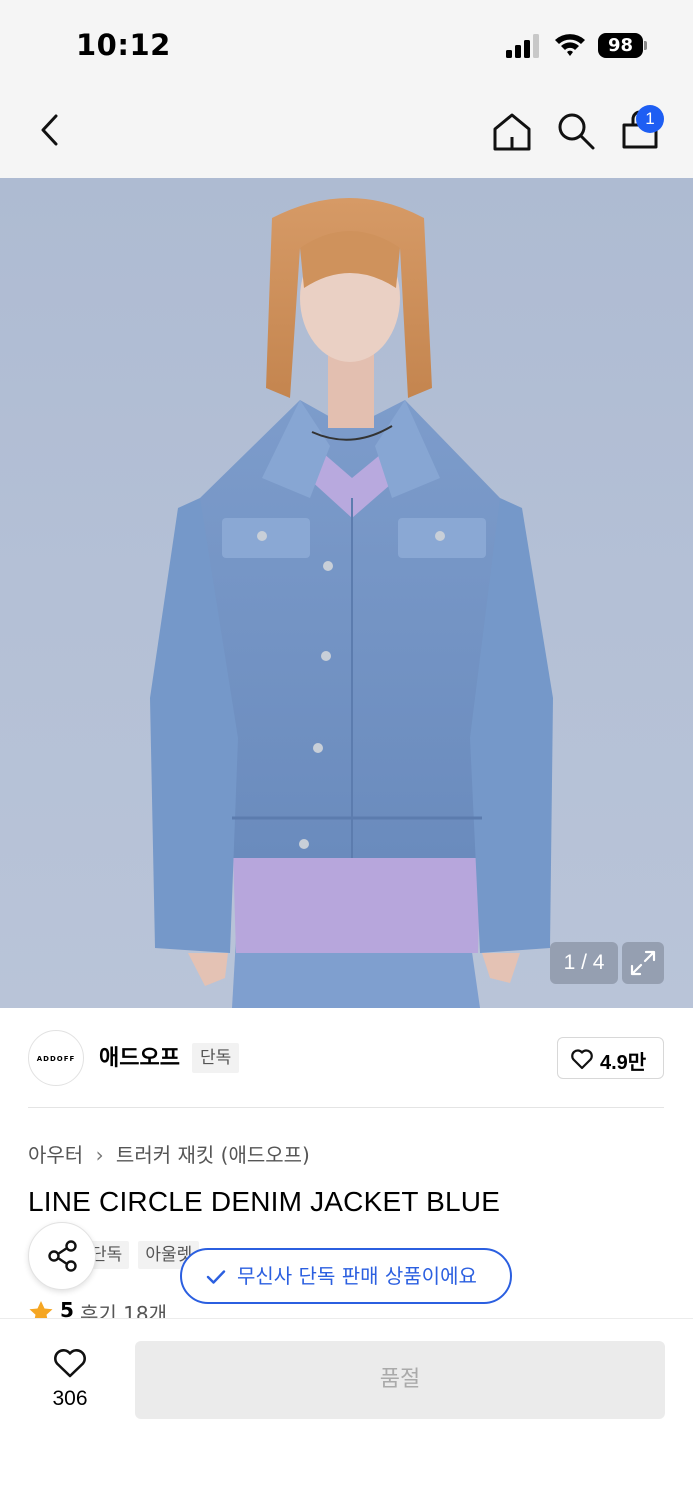 The height and width of the screenshot is (1500, 693). What do you see at coordinates (123, 45) in the screenshot?
I see `status-time: 10:12` at bounding box center [123, 45].